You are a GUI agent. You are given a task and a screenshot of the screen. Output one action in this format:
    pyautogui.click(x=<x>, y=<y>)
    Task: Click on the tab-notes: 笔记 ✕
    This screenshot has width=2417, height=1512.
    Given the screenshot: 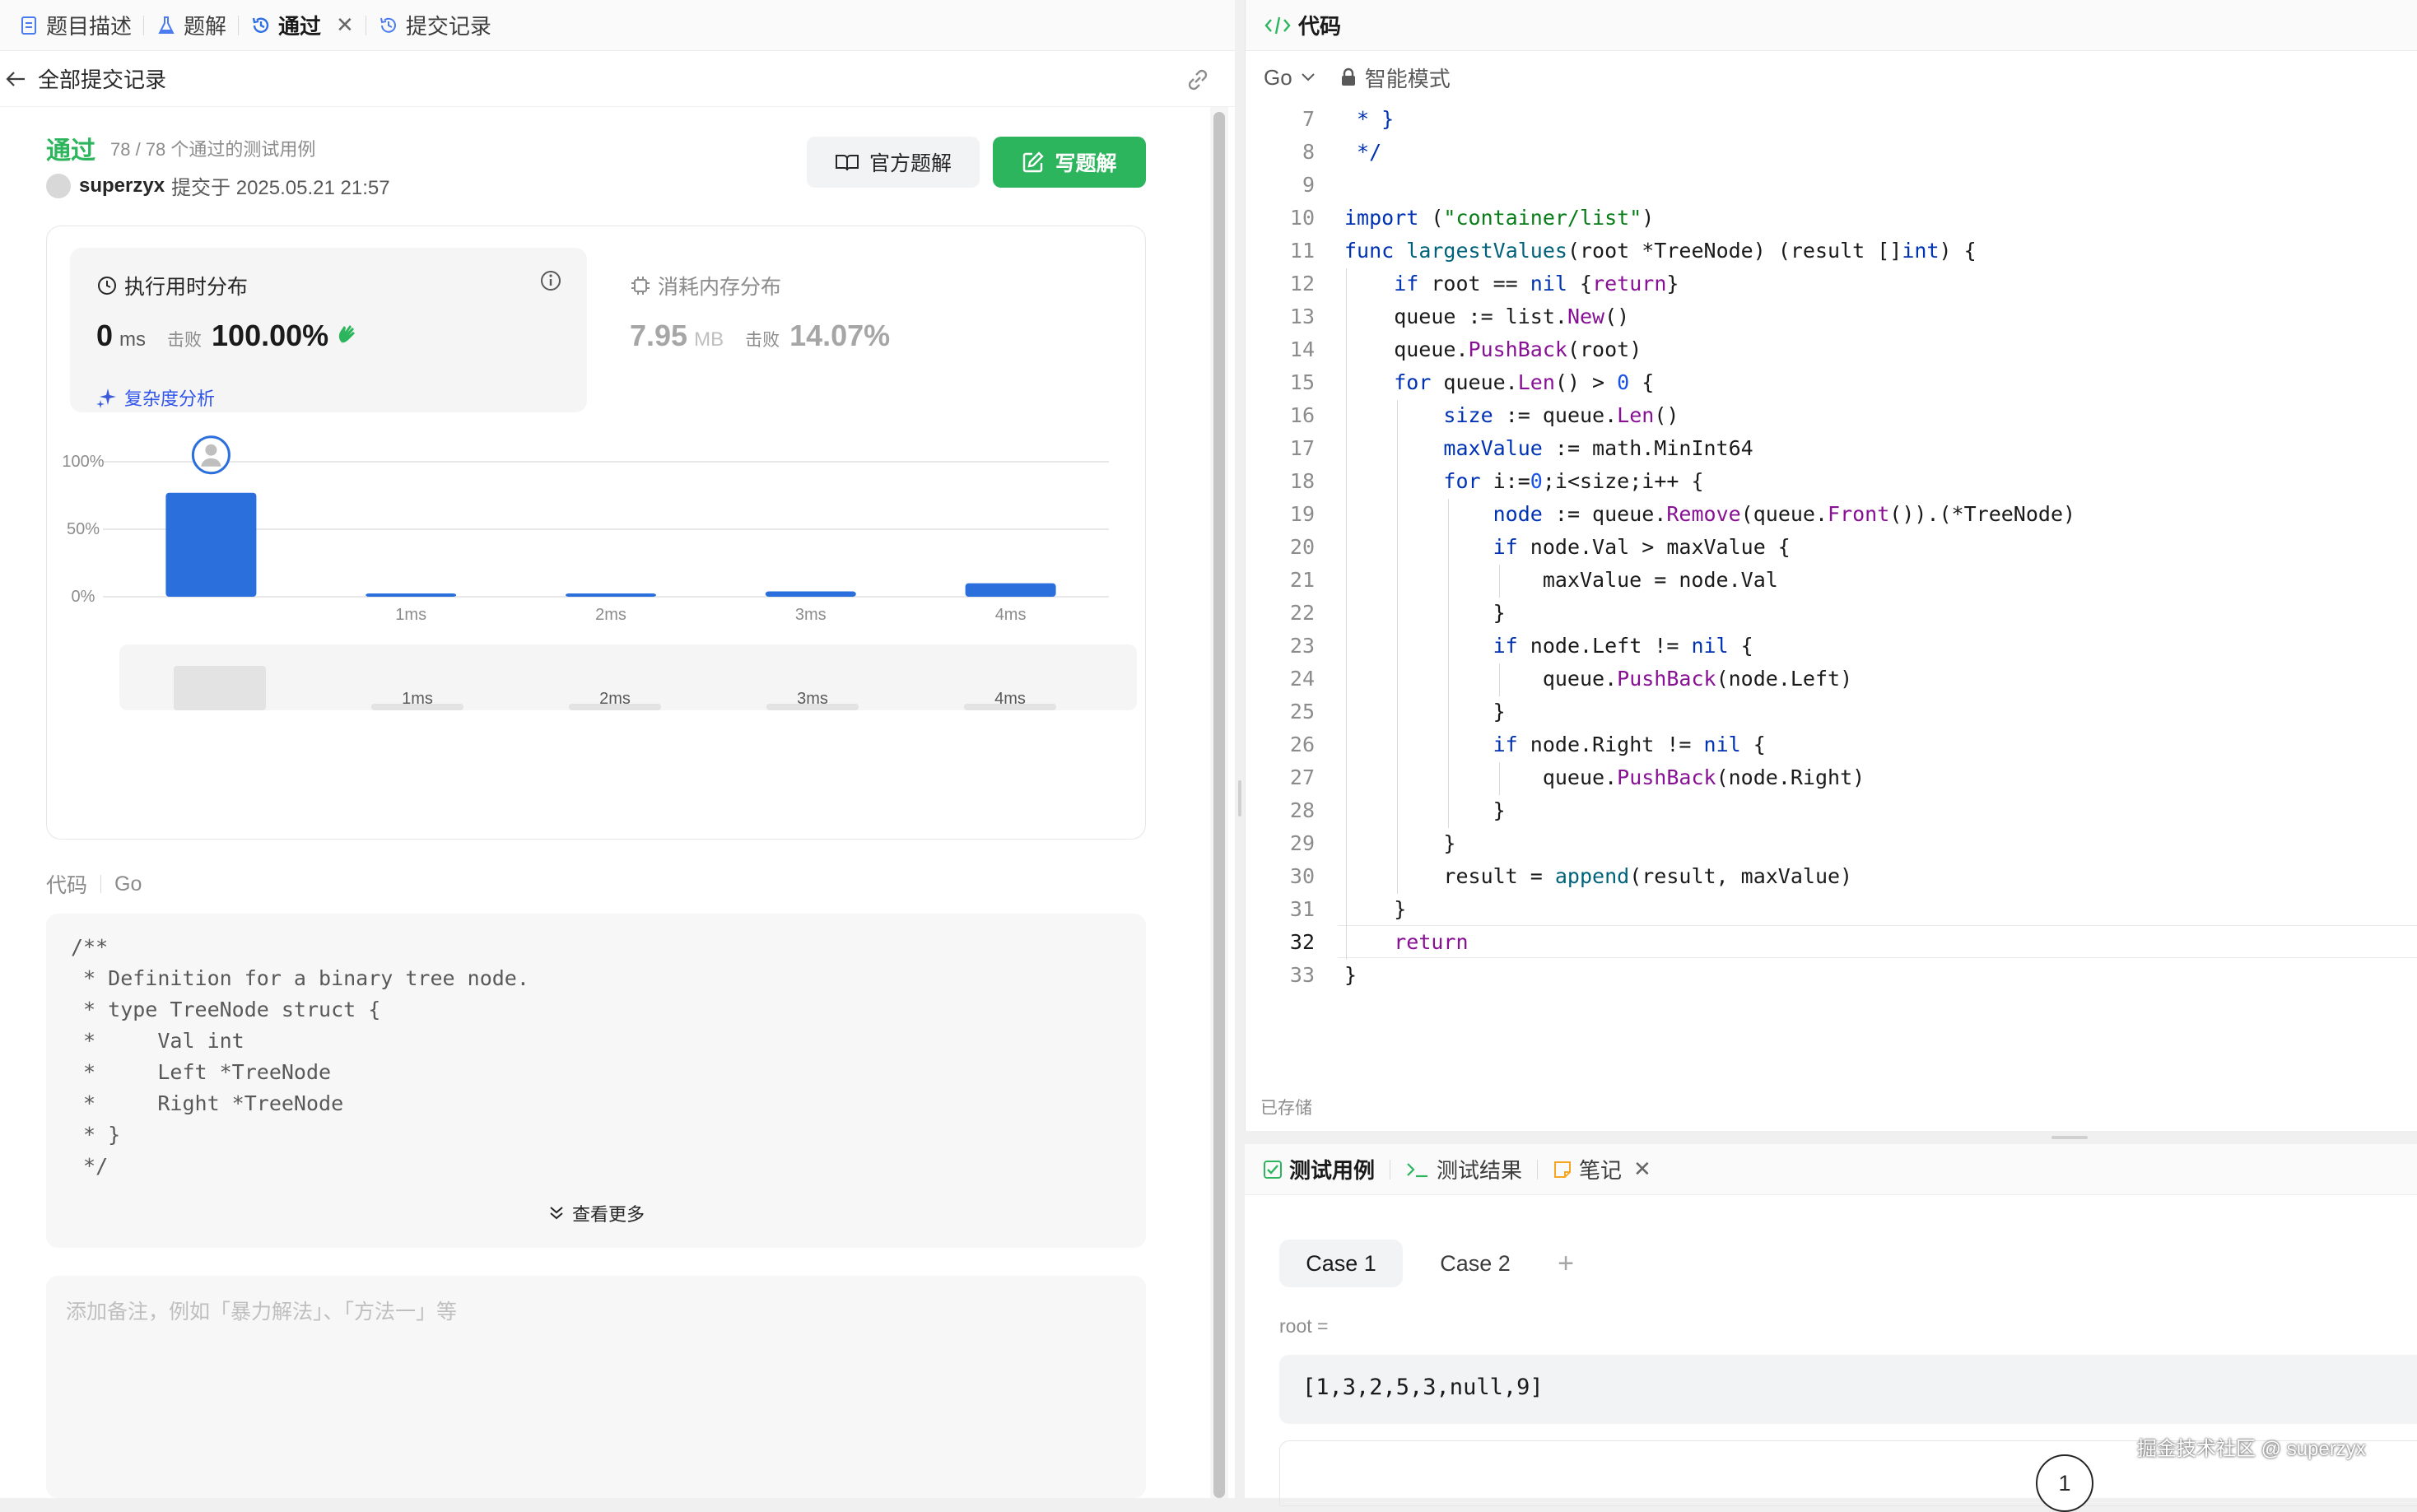 What is the action you would take?
    pyautogui.click(x=1609, y=1169)
    